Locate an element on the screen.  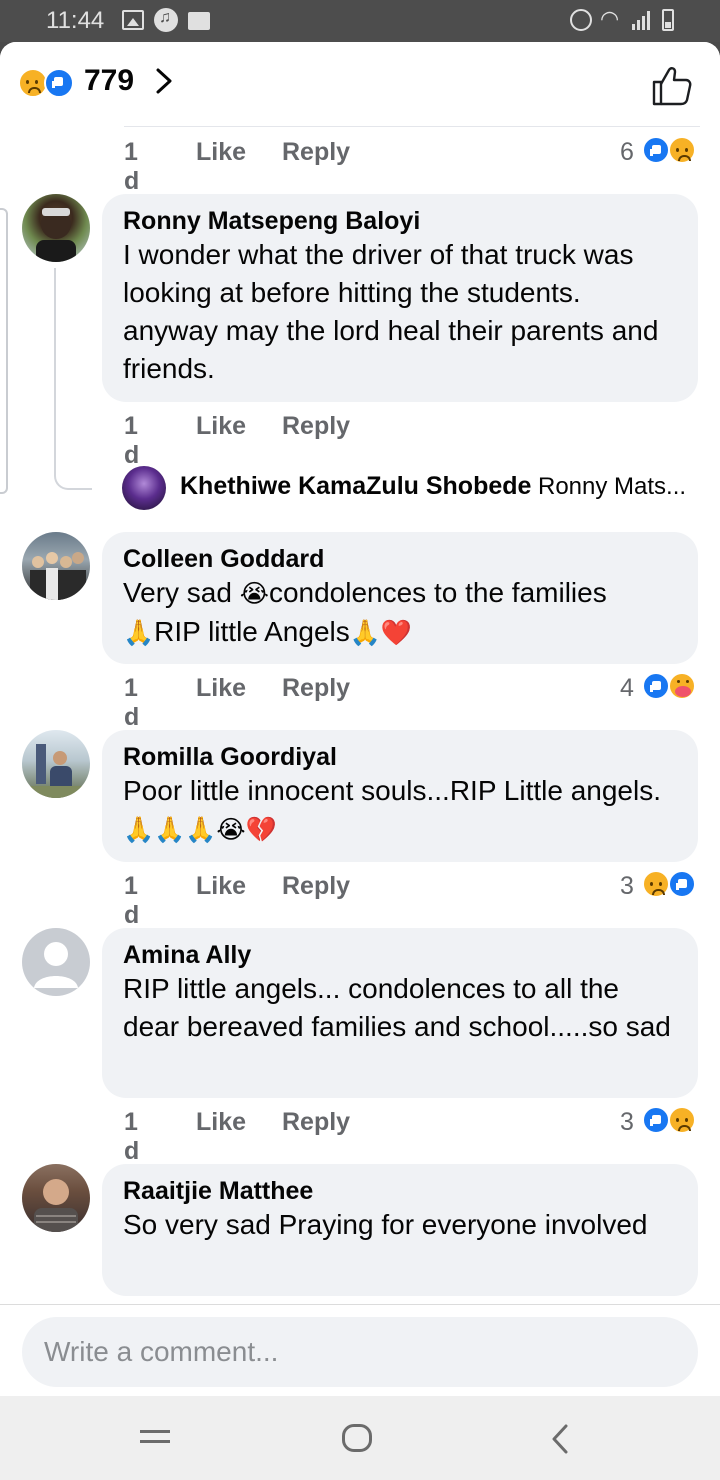
comment-reaction-count: 6 is located at coordinates (627, 152).